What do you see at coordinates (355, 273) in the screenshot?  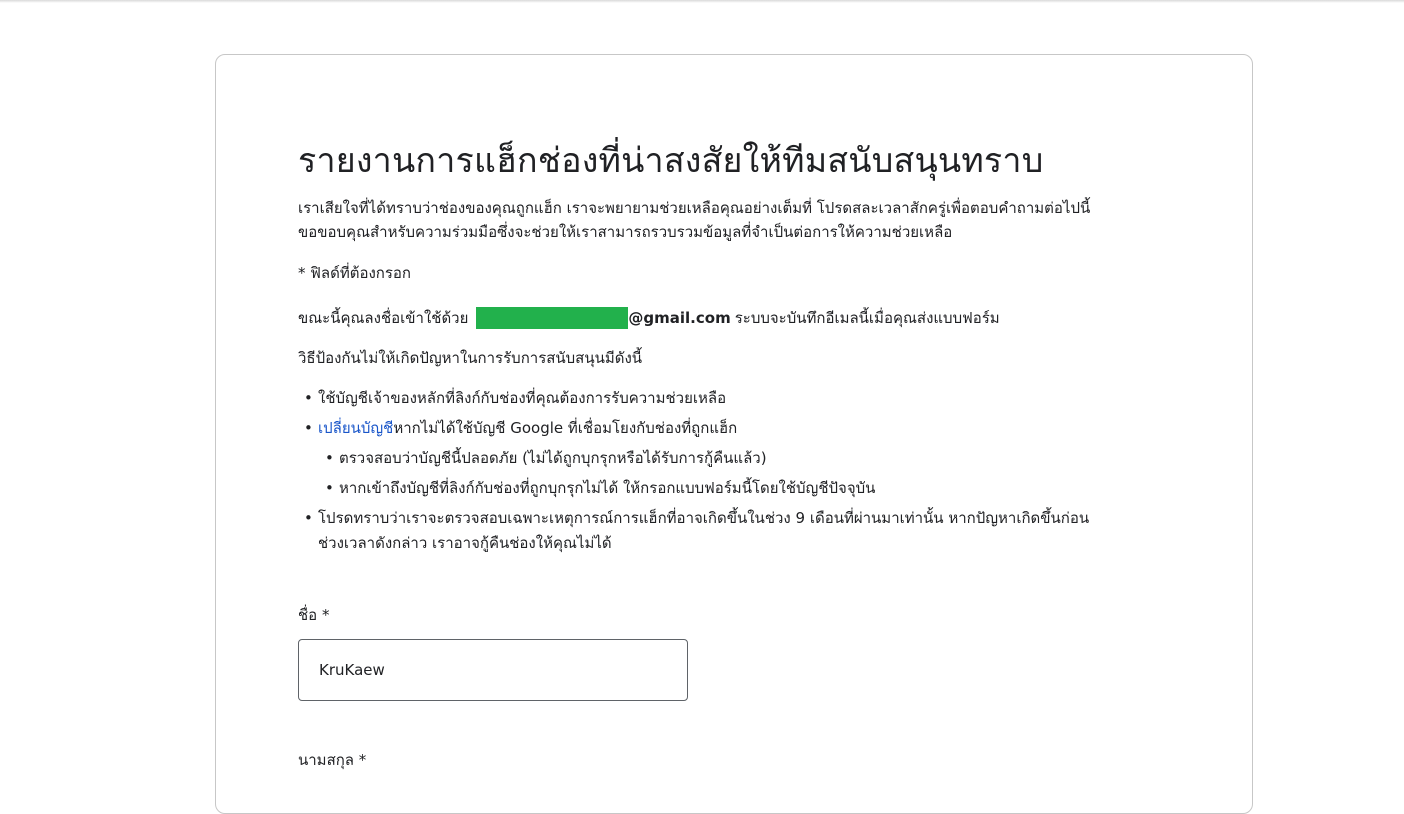 I see `required-fields-note: * ฟิลด์ที่ต้องกรอก` at bounding box center [355, 273].